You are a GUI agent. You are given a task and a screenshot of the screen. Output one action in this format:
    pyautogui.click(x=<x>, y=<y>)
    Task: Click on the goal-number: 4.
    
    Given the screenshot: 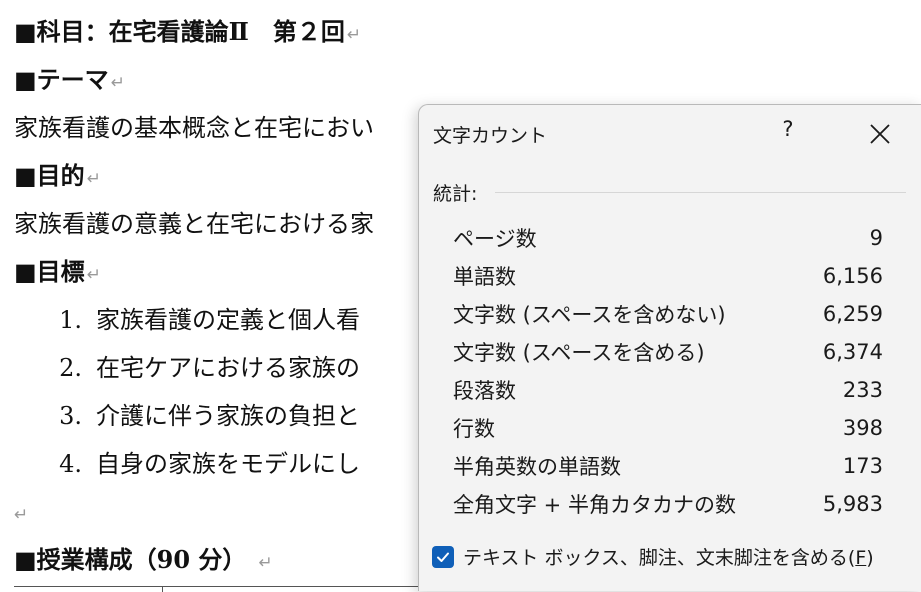 What is the action you would take?
    pyautogui.click(x=70, y=464)
    